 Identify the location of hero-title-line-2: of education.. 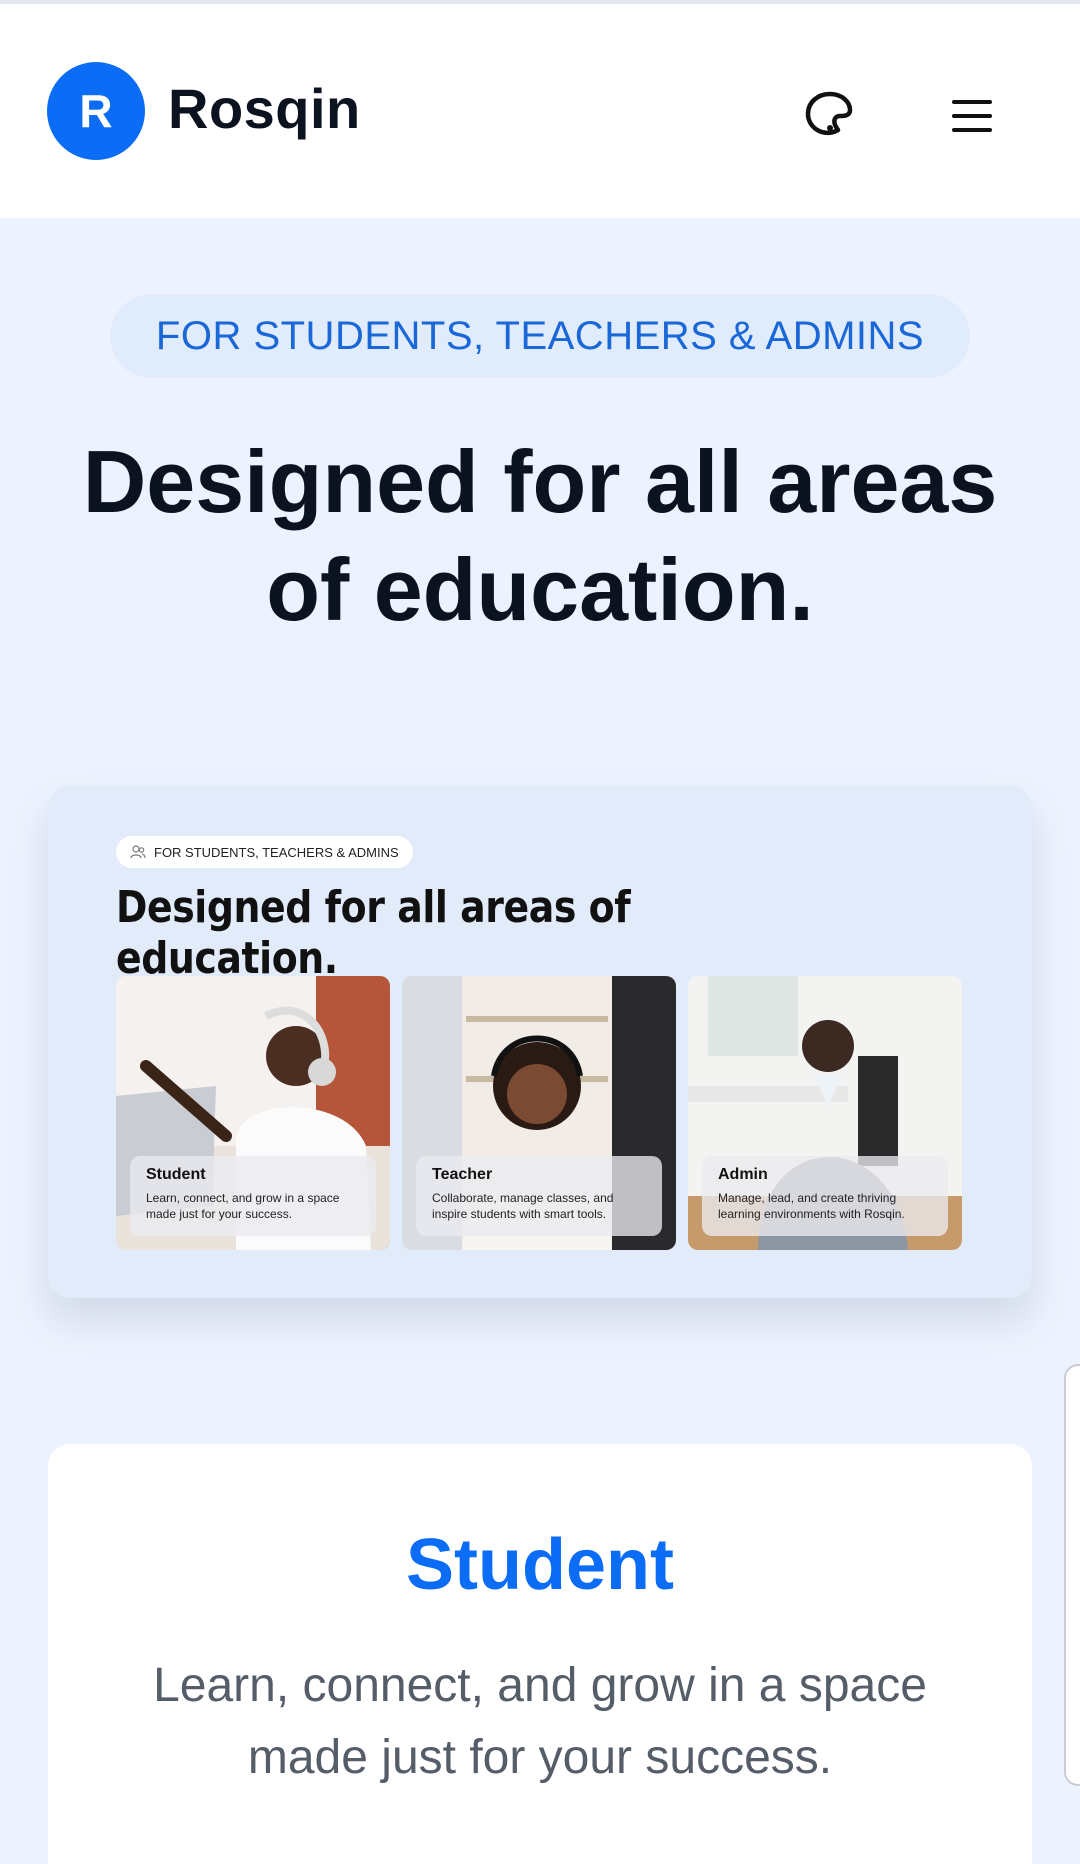
(540, 589).